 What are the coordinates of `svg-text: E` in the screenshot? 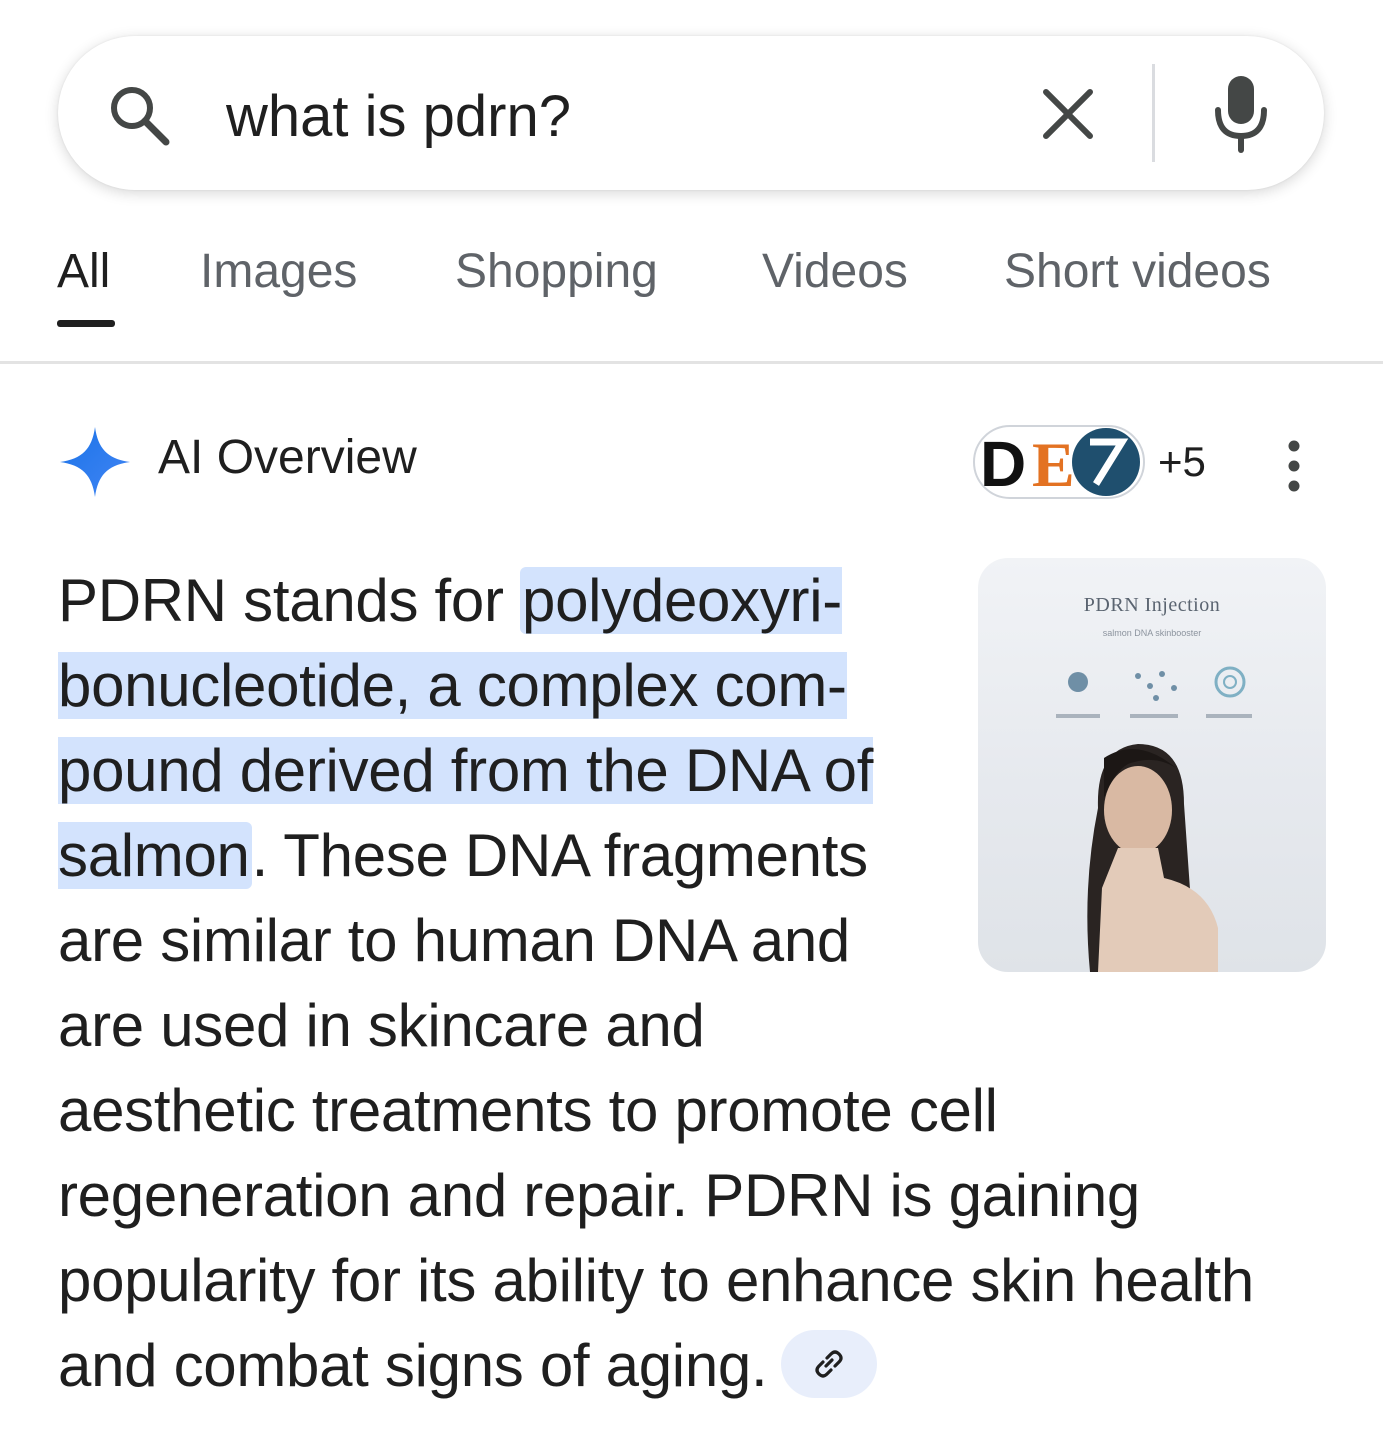 It's located at (1053, 464).